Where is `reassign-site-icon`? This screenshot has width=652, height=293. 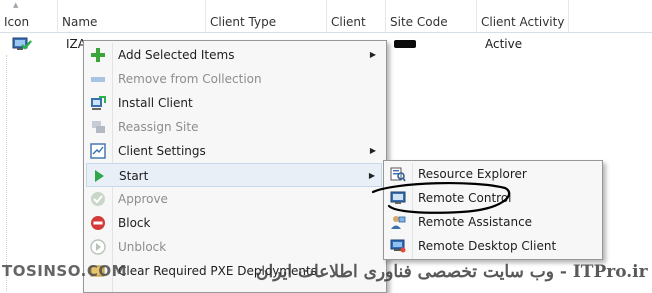 reassign-site-icon is located at coordinates (98, 127).